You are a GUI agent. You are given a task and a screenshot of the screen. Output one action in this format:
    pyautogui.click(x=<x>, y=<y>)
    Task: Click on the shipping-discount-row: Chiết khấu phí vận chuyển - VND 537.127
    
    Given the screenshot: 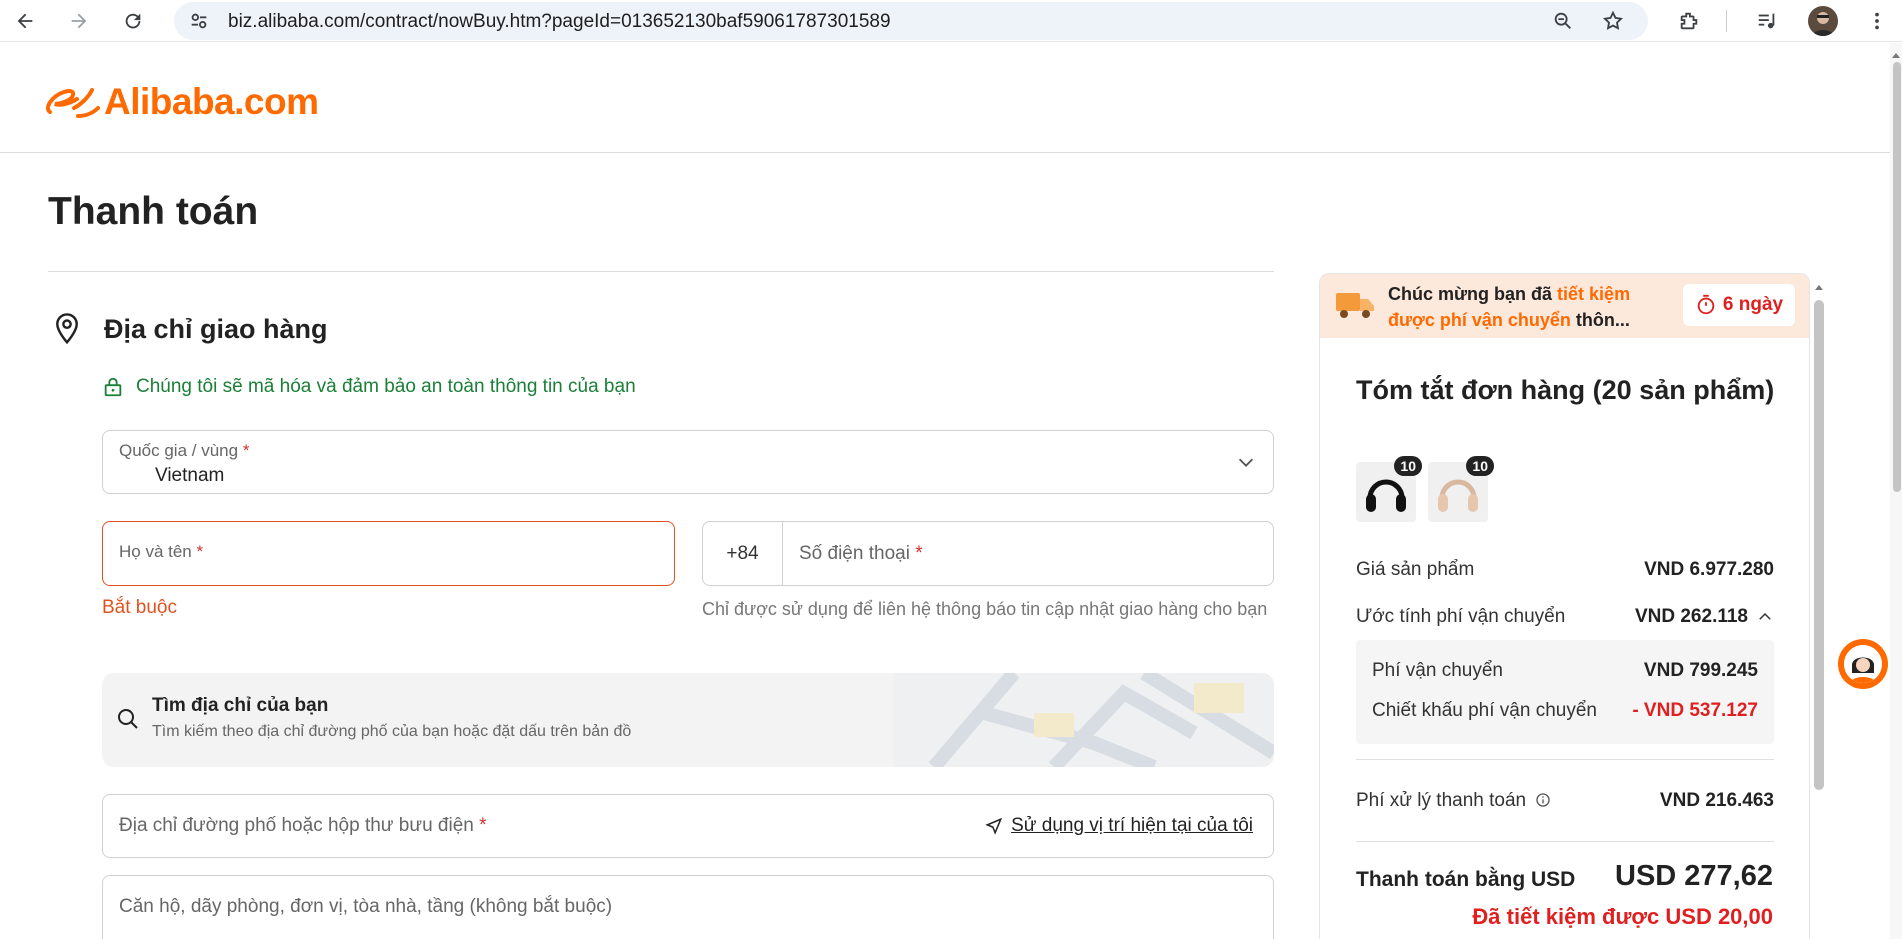 What is the action you would take?
    pyautogui.click(x=1565, y=711)
    